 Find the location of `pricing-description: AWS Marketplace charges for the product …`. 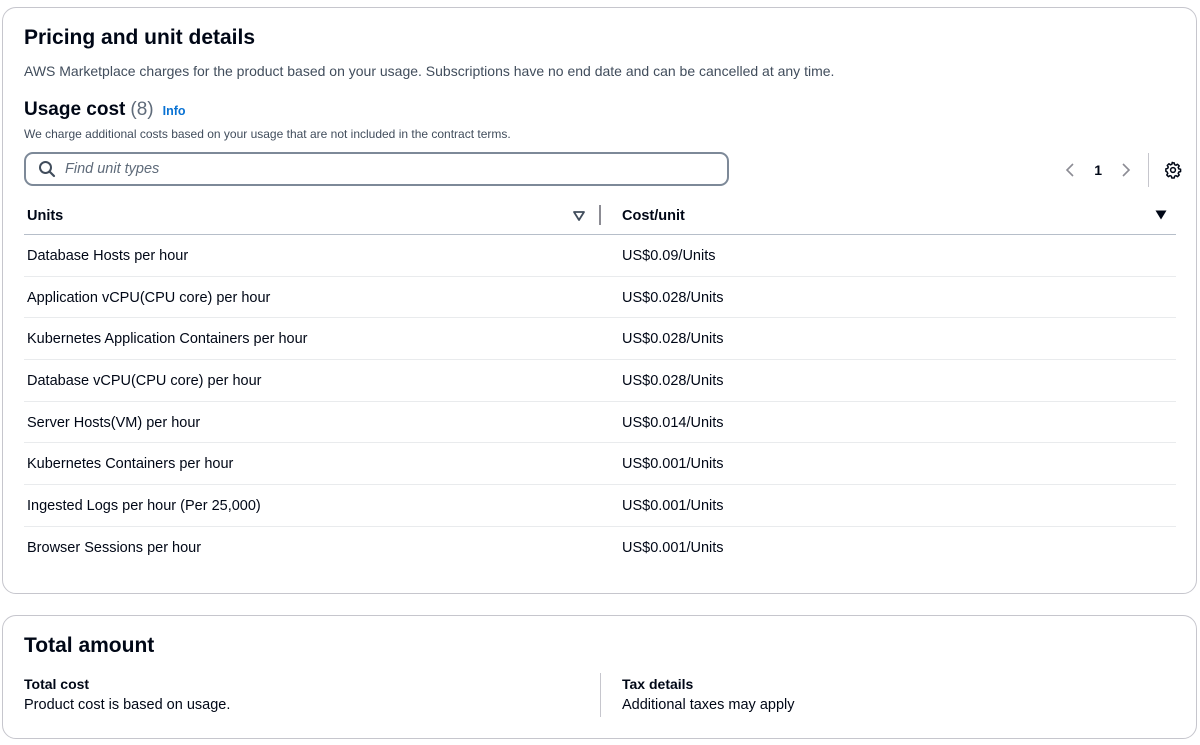

pricing-description: AWS Marketplace charges for the product … is located at coordinates (429, 71).